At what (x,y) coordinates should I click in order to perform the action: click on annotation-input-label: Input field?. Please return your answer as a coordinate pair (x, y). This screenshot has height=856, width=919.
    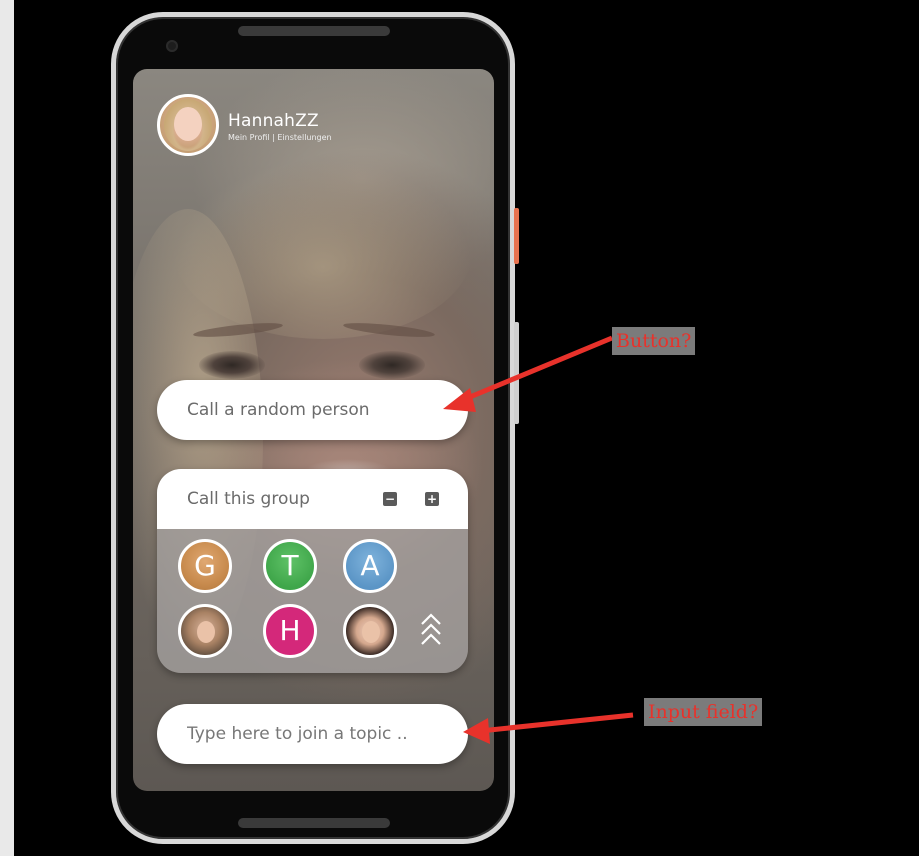
    Looking at the image, I should click on (703, 712).